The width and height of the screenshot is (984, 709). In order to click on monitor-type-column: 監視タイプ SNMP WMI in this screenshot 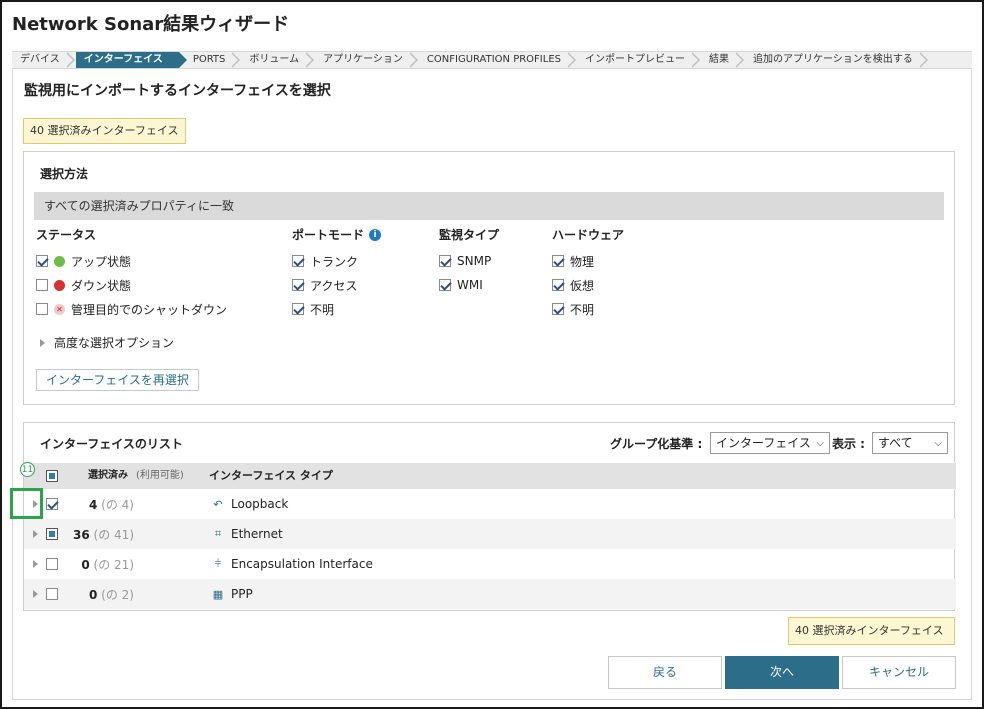, I will do `click(469, 261)`.